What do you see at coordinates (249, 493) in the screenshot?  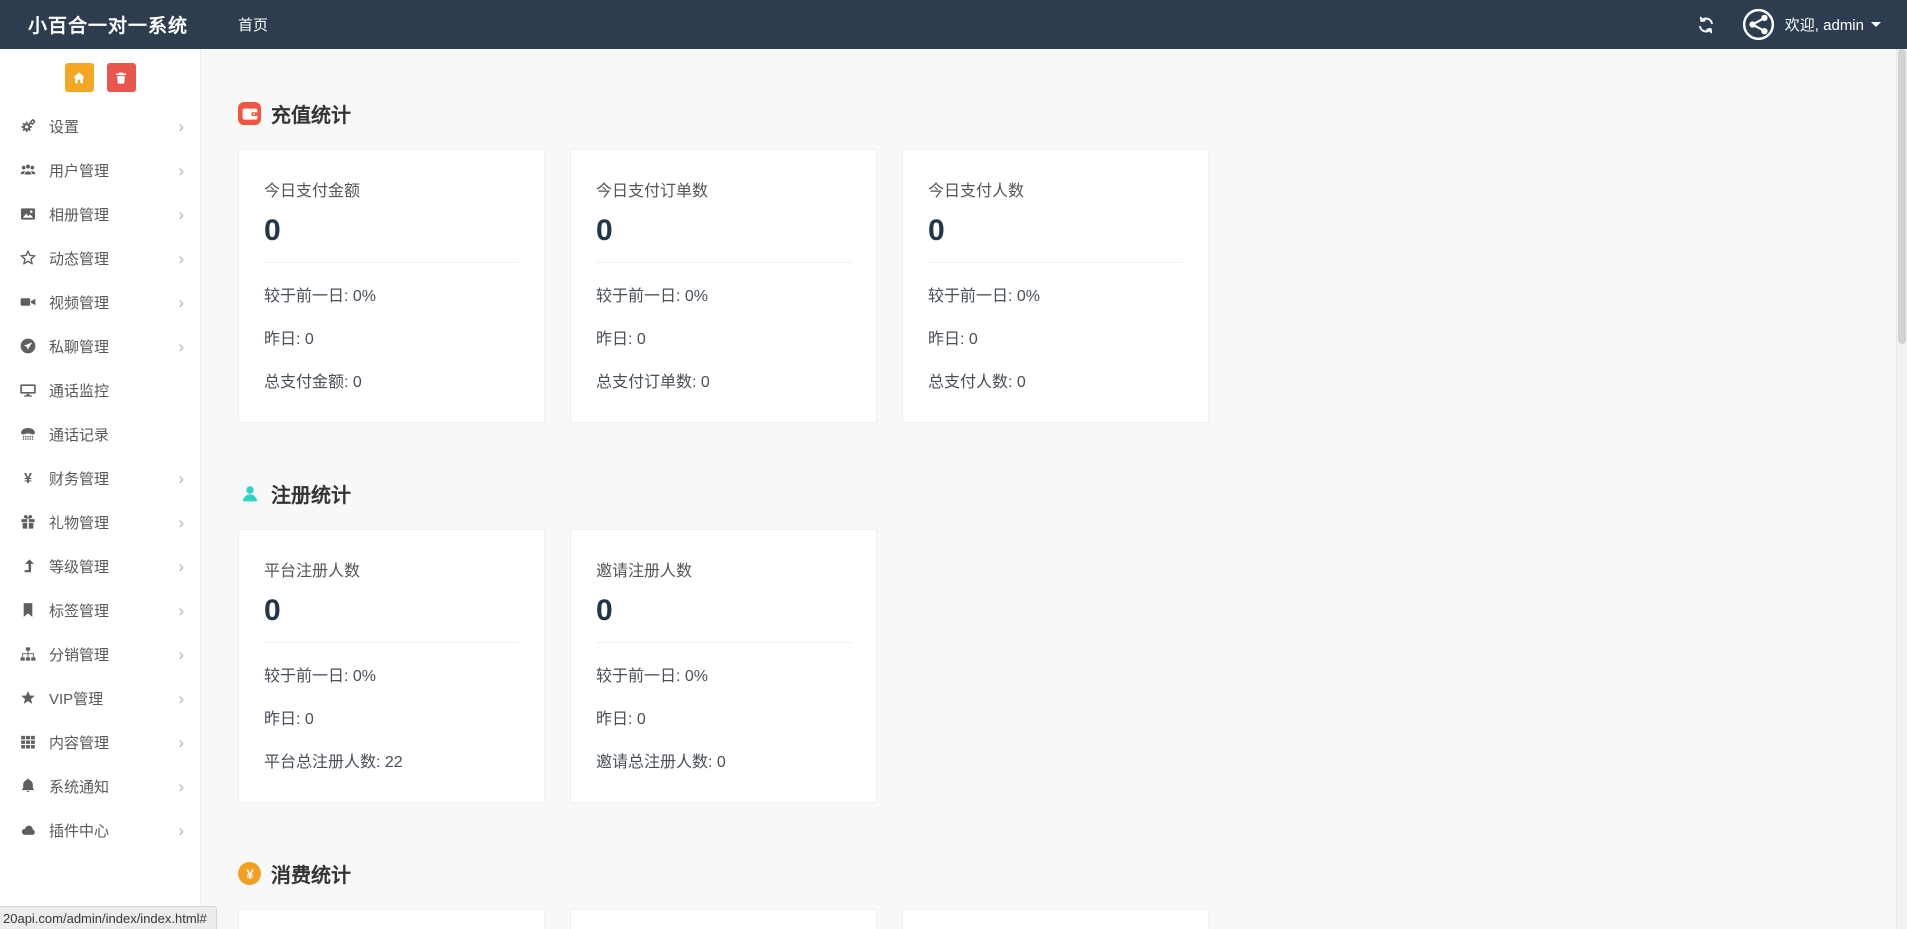 I see `user-icon` at bounding box center [249, 493].